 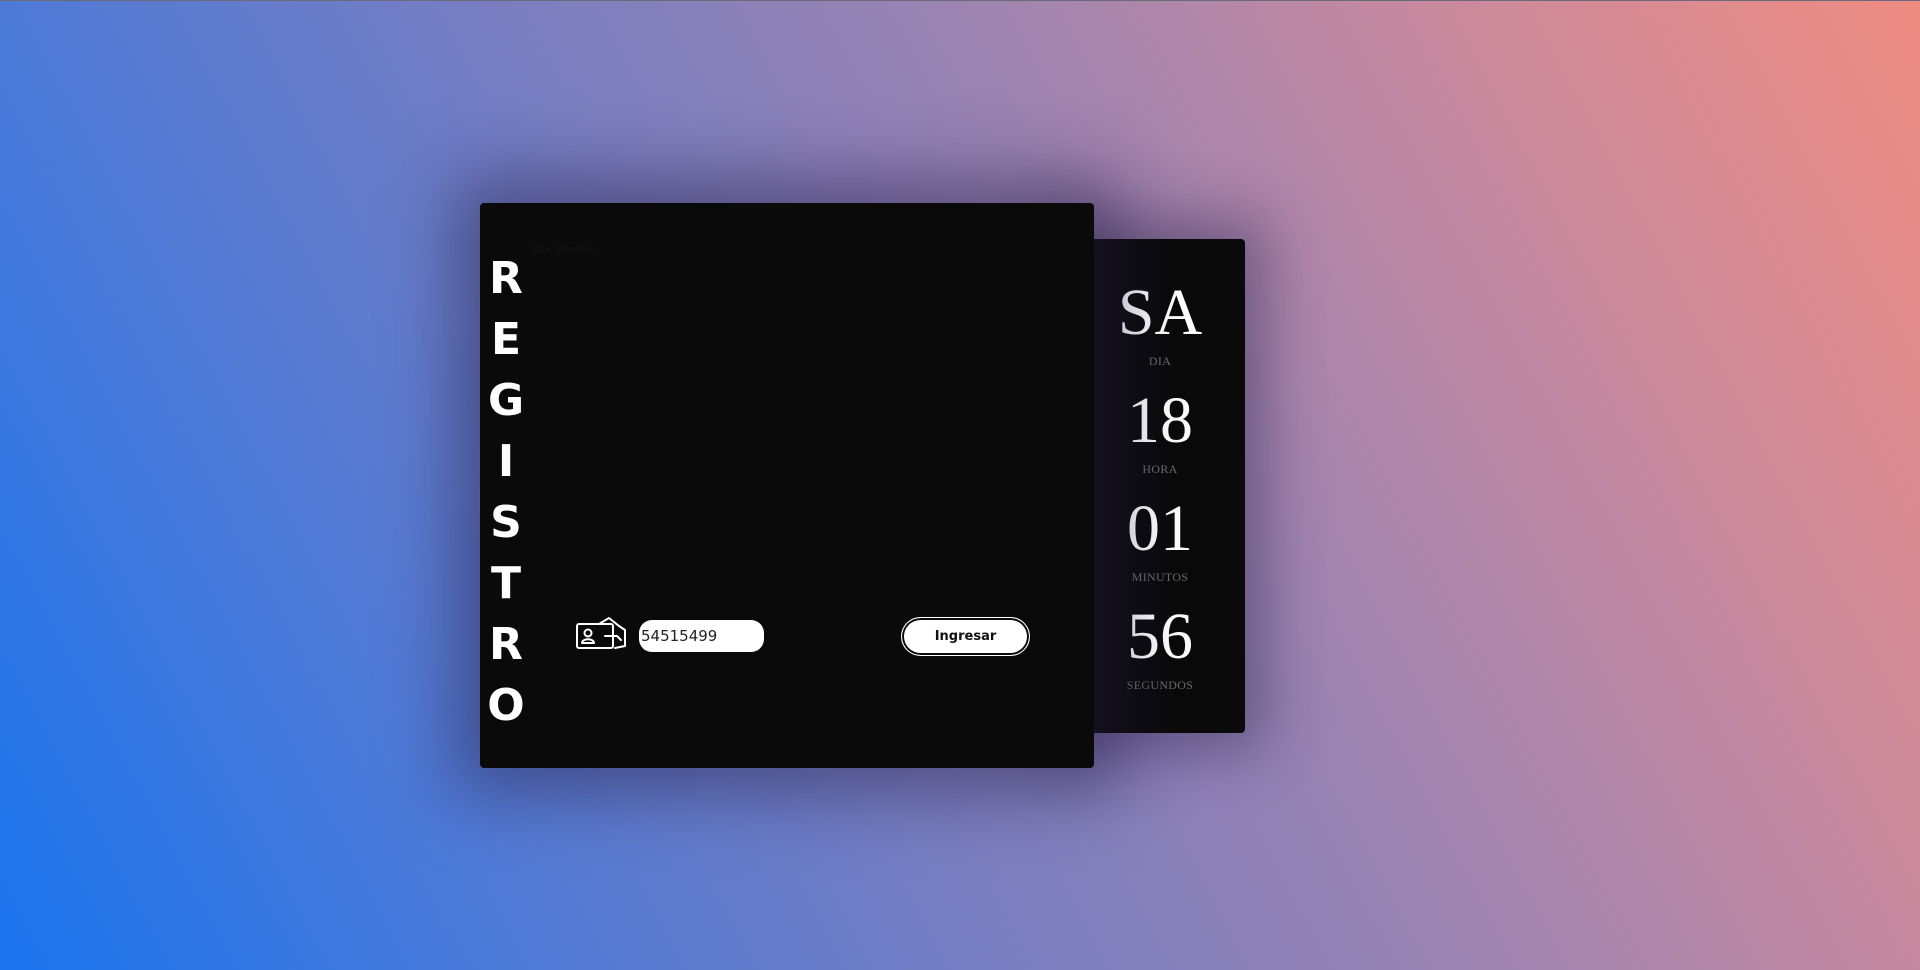 What do you see at coordinates (506, 400) in the screenshot?
I see `title-letter: G` at bounding box center [506, 400].